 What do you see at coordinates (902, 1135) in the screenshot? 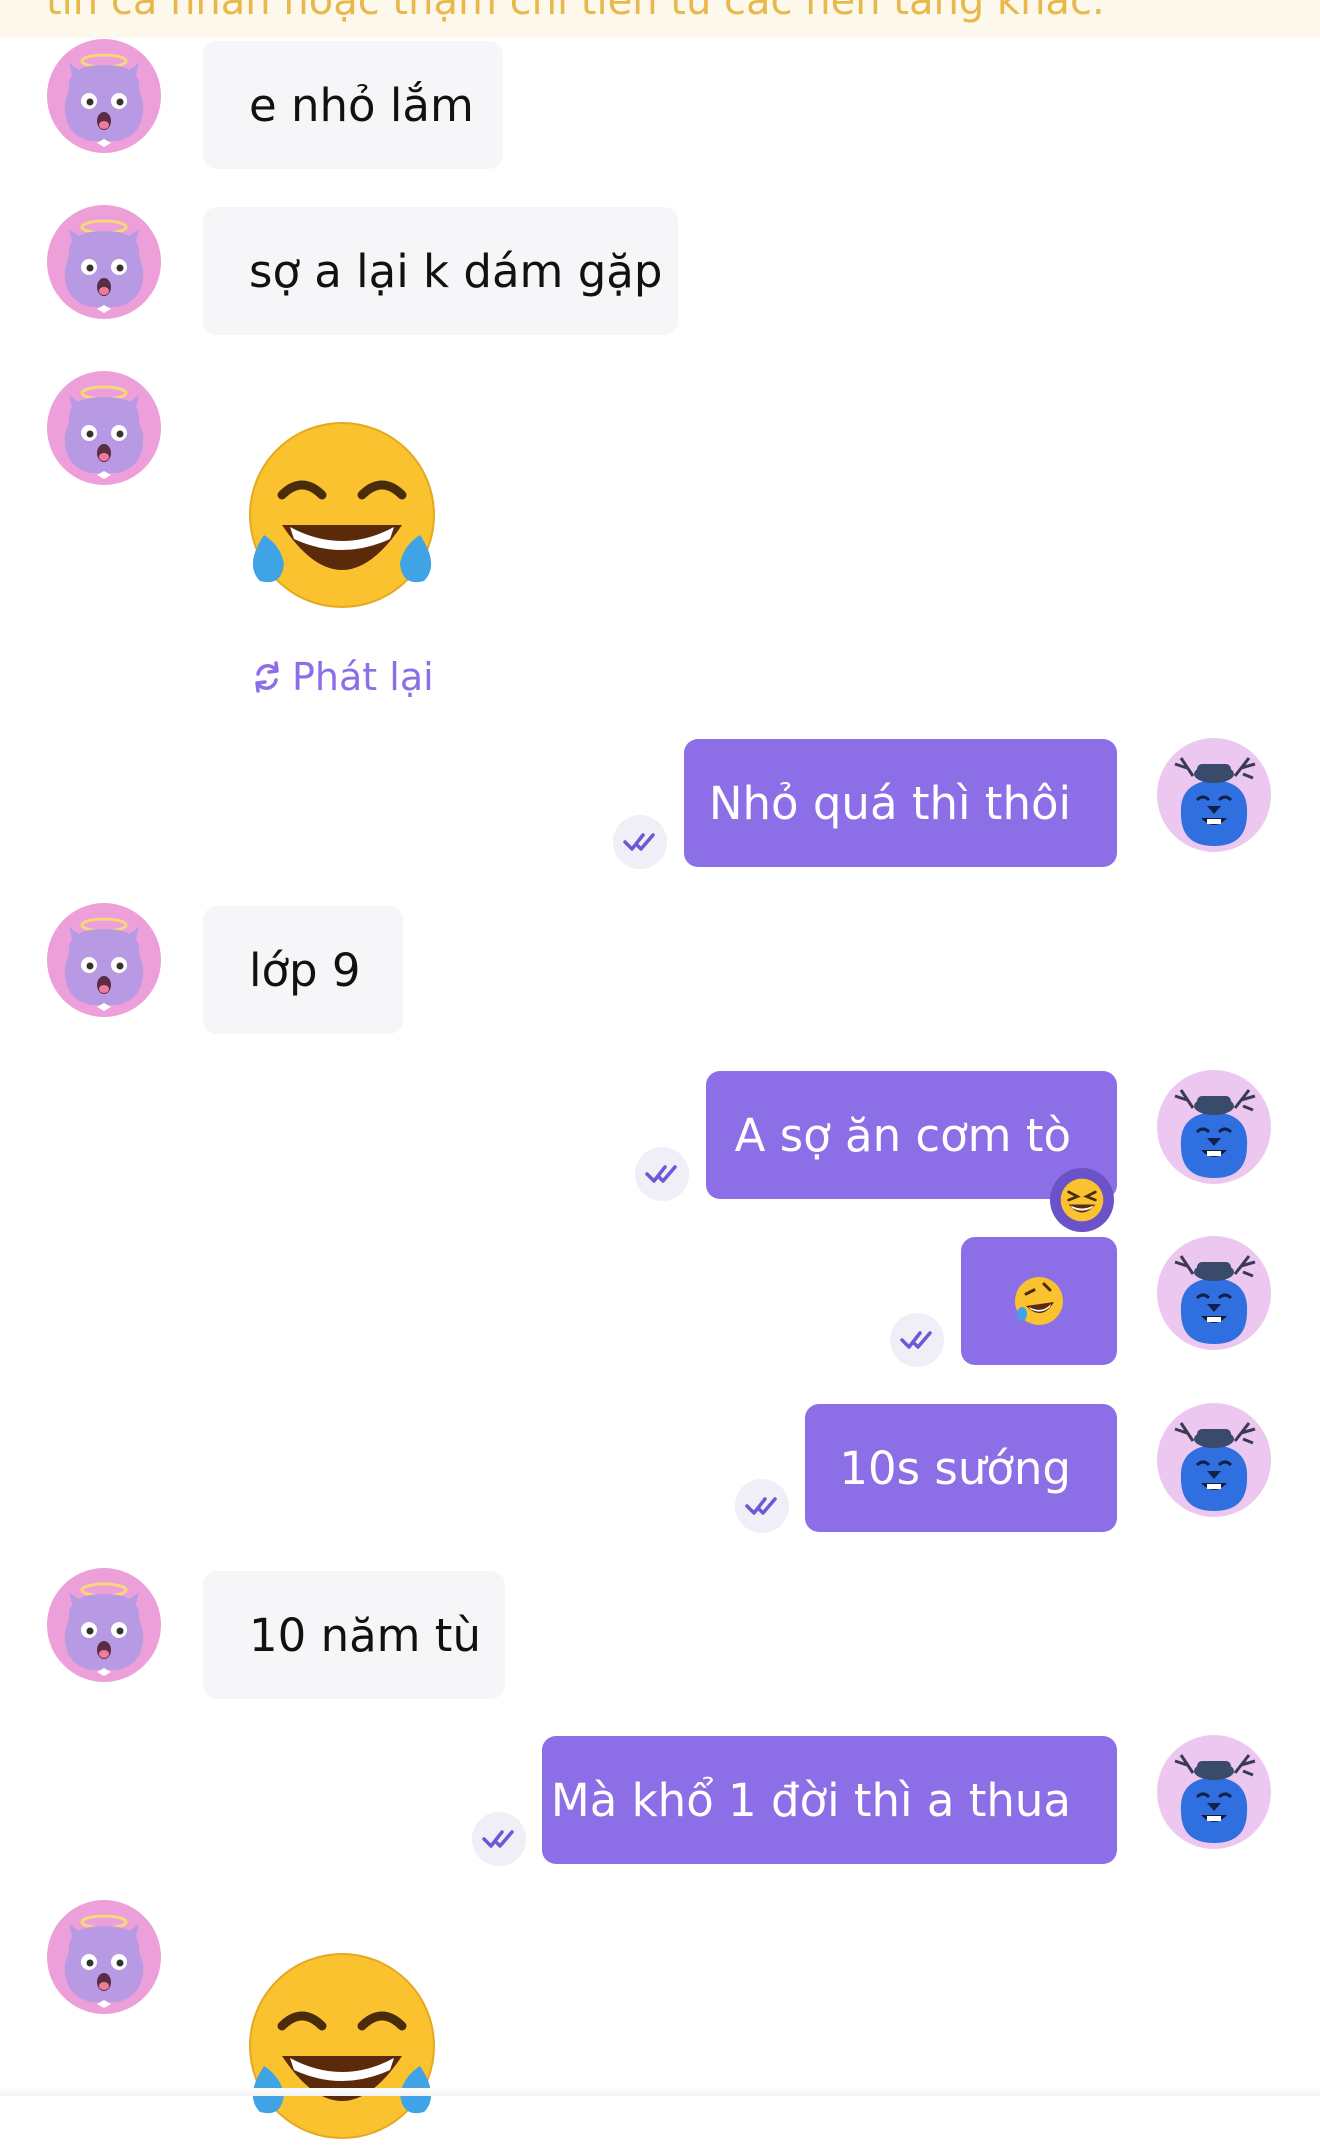
I see `message-text: A sợ ăn cơm tò` at bounding box center [902, 1135].